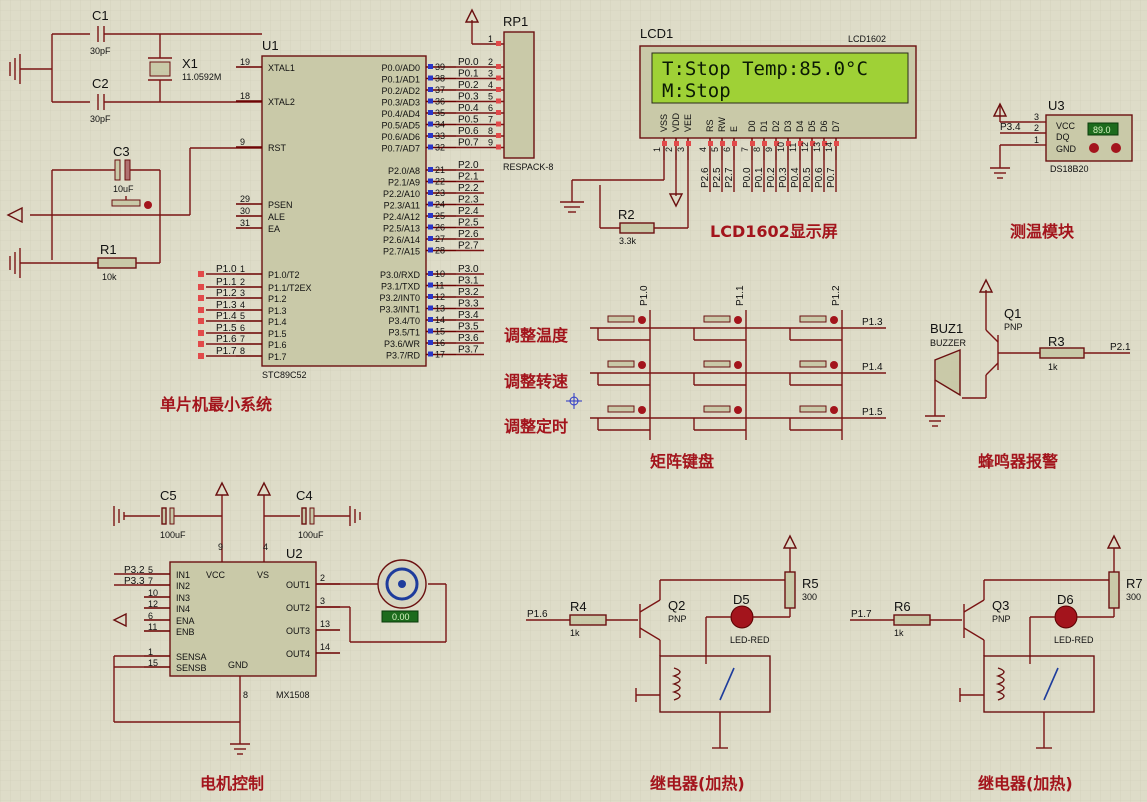 The image size is (1147, 802). What do you see at coordinates (226, 351) in the screenshot?
I see `mcu-port1-net-label: P1.7` at bounding box center [226, 351].